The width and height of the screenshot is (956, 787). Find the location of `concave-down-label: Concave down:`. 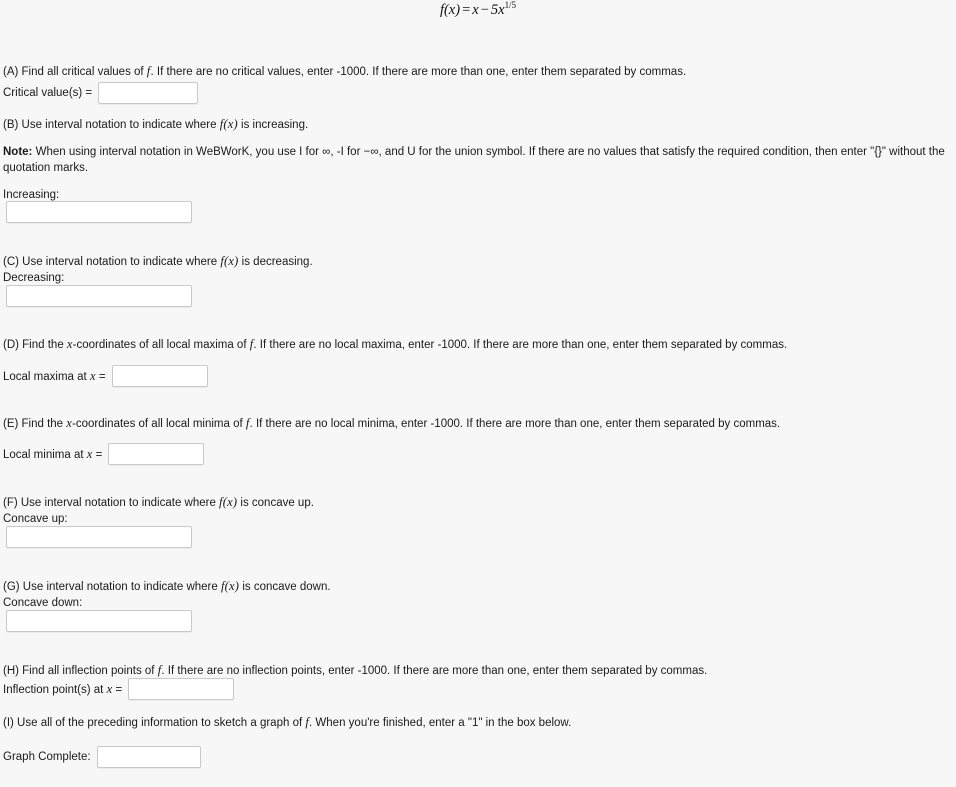

concave-down-label: Concave down: is located at coordinates (43, 603).